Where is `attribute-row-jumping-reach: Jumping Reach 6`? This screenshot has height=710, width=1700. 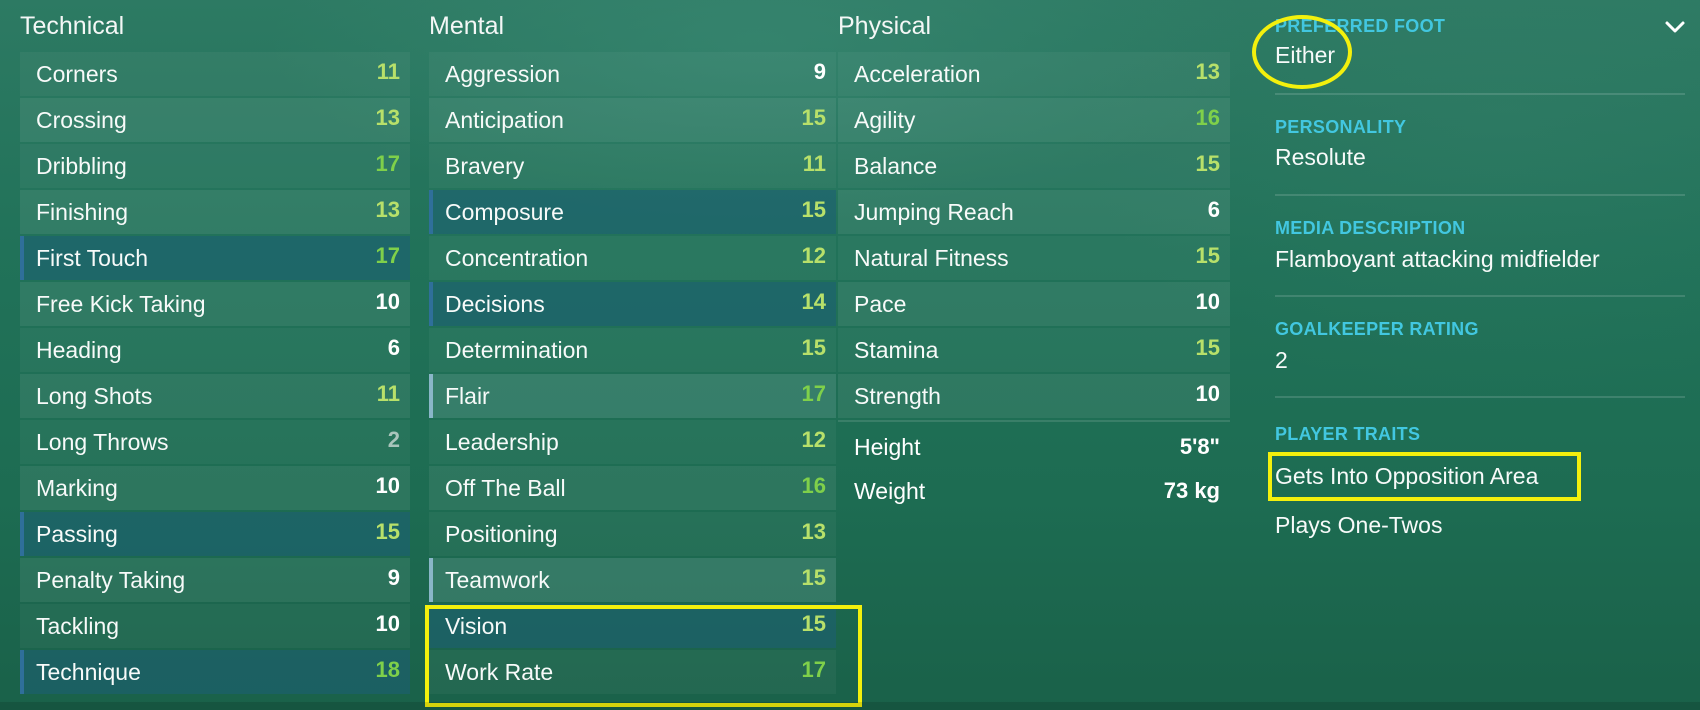 attribute-row-jumping-reach: Jumping Reach 6 is located at coordinates (1034, 212).